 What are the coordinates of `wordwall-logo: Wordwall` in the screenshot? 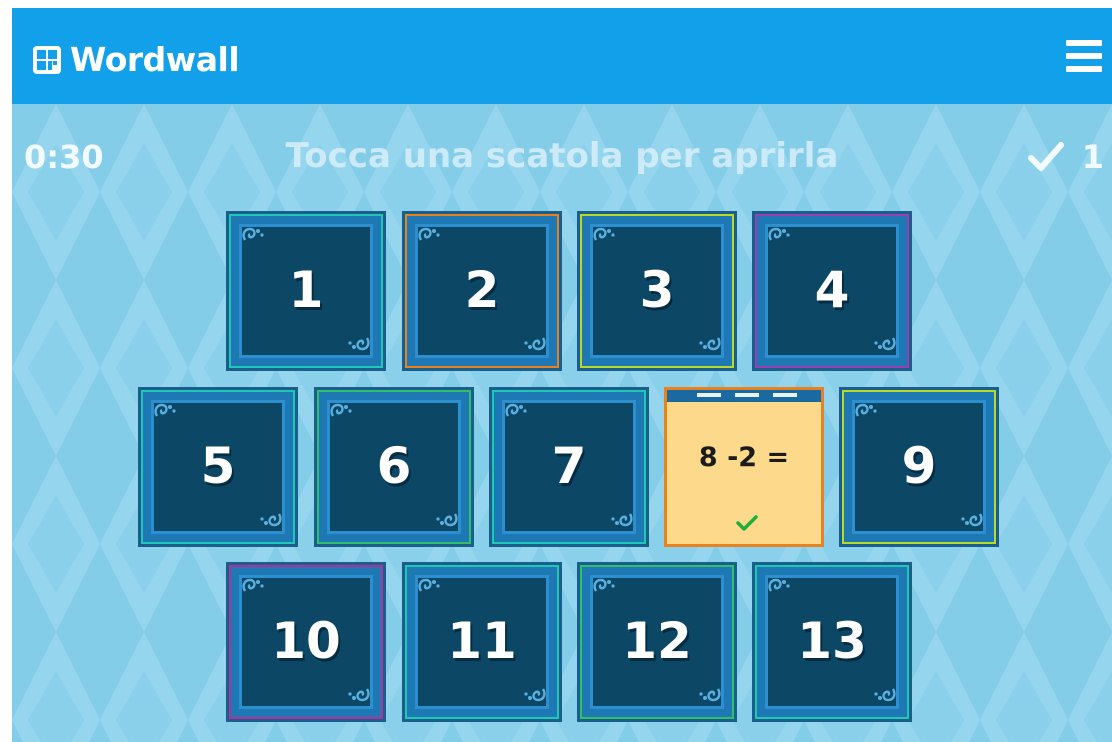 It's located at (136, 59).